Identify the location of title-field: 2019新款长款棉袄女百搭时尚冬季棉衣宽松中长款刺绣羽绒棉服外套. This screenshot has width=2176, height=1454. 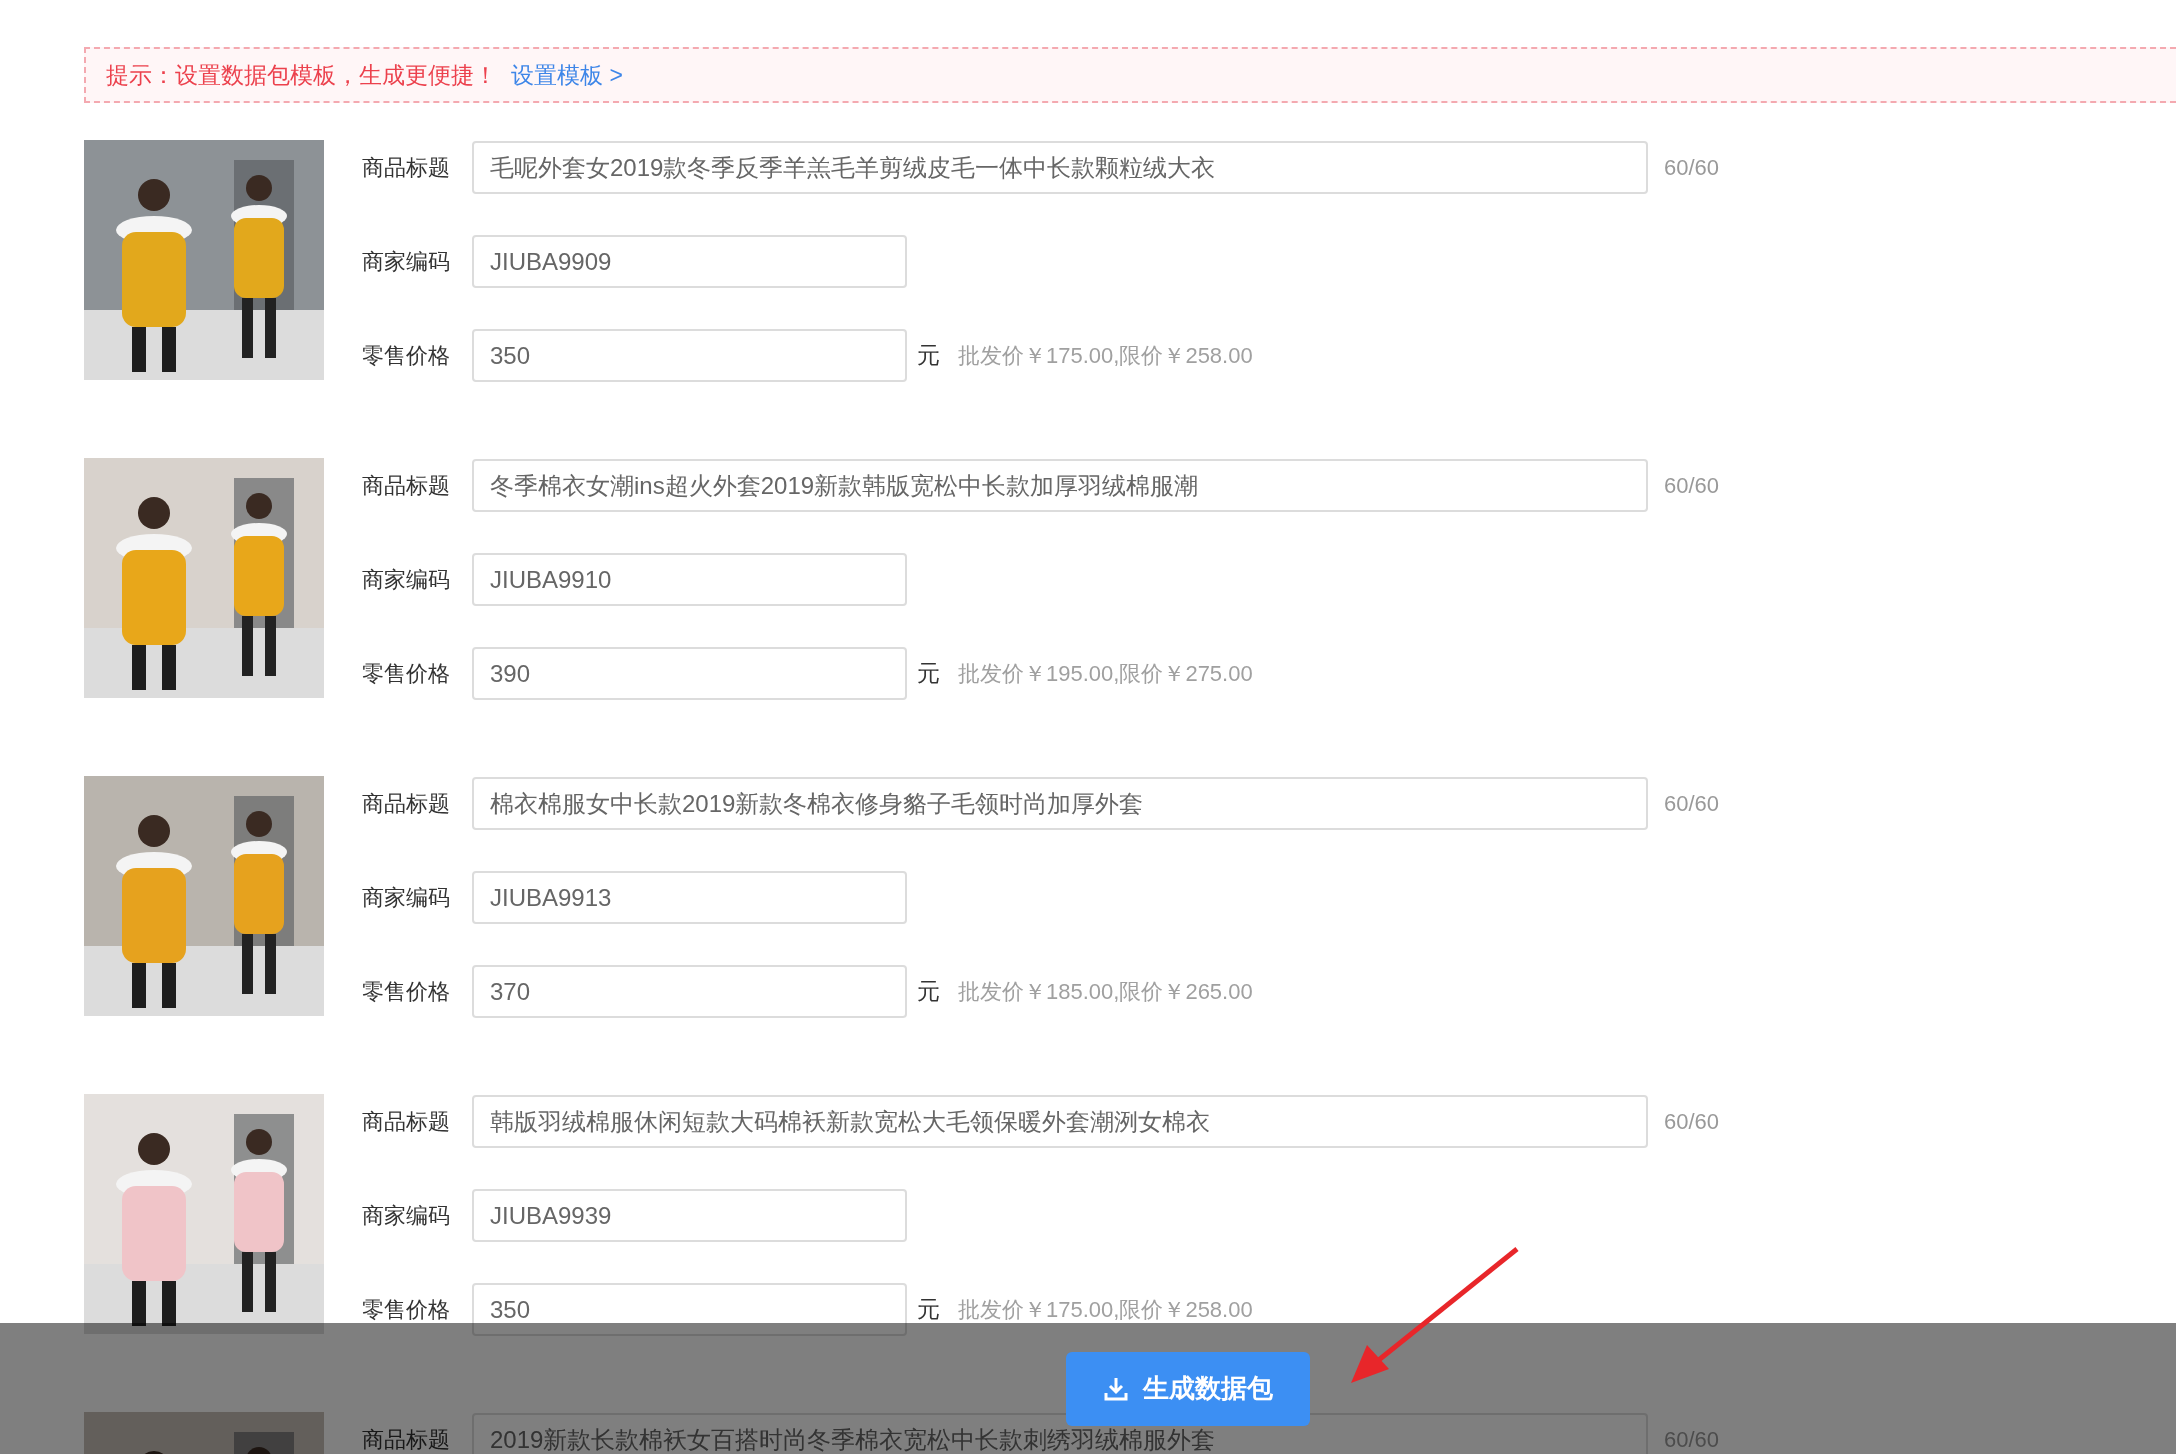
(1060, 1433).